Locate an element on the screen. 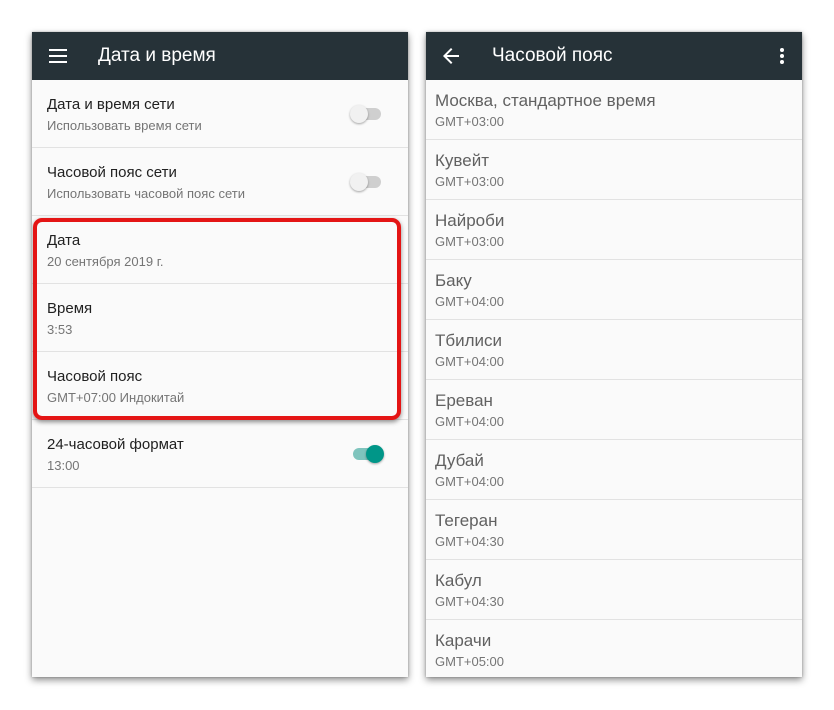 Image resolution: width=834 pixels, height=710 pixels. timezone-item: Баку GMT+04:00 is located at coordinates (614, 290).